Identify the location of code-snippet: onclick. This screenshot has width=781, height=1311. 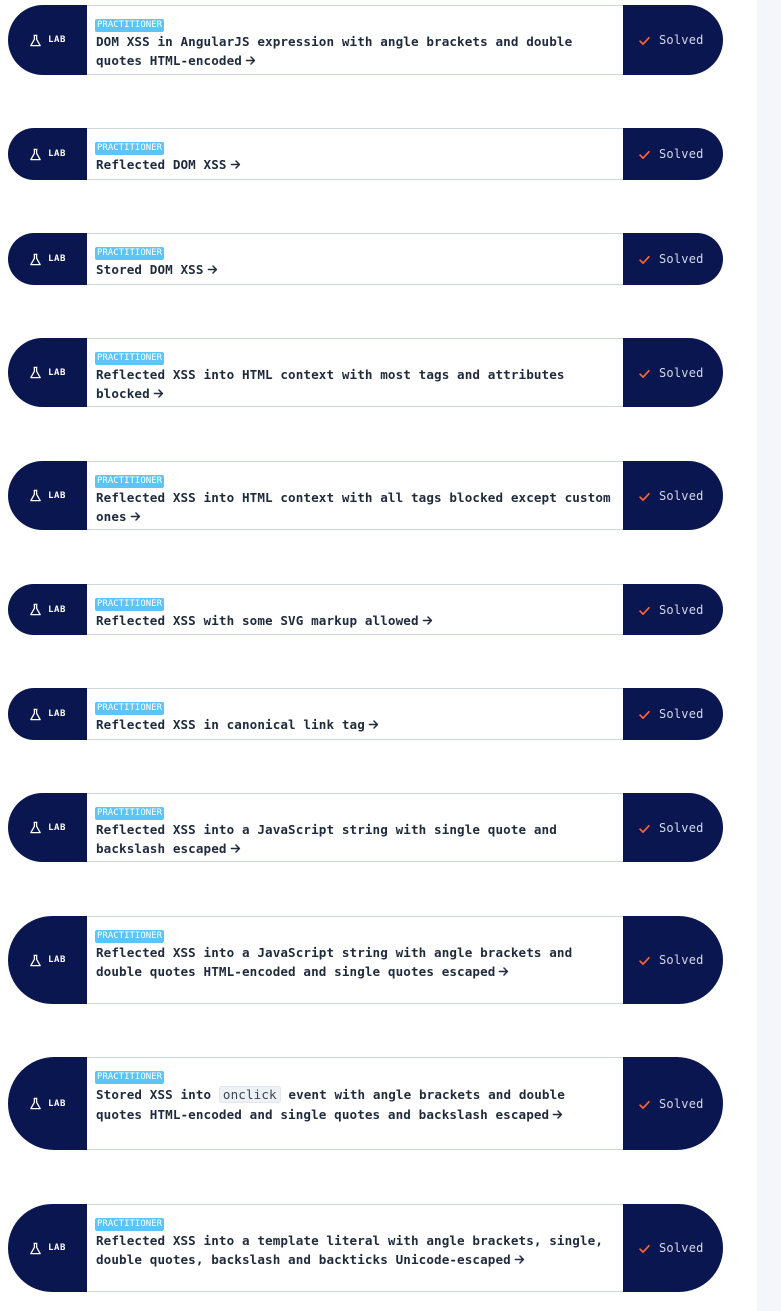
(249, 1094).